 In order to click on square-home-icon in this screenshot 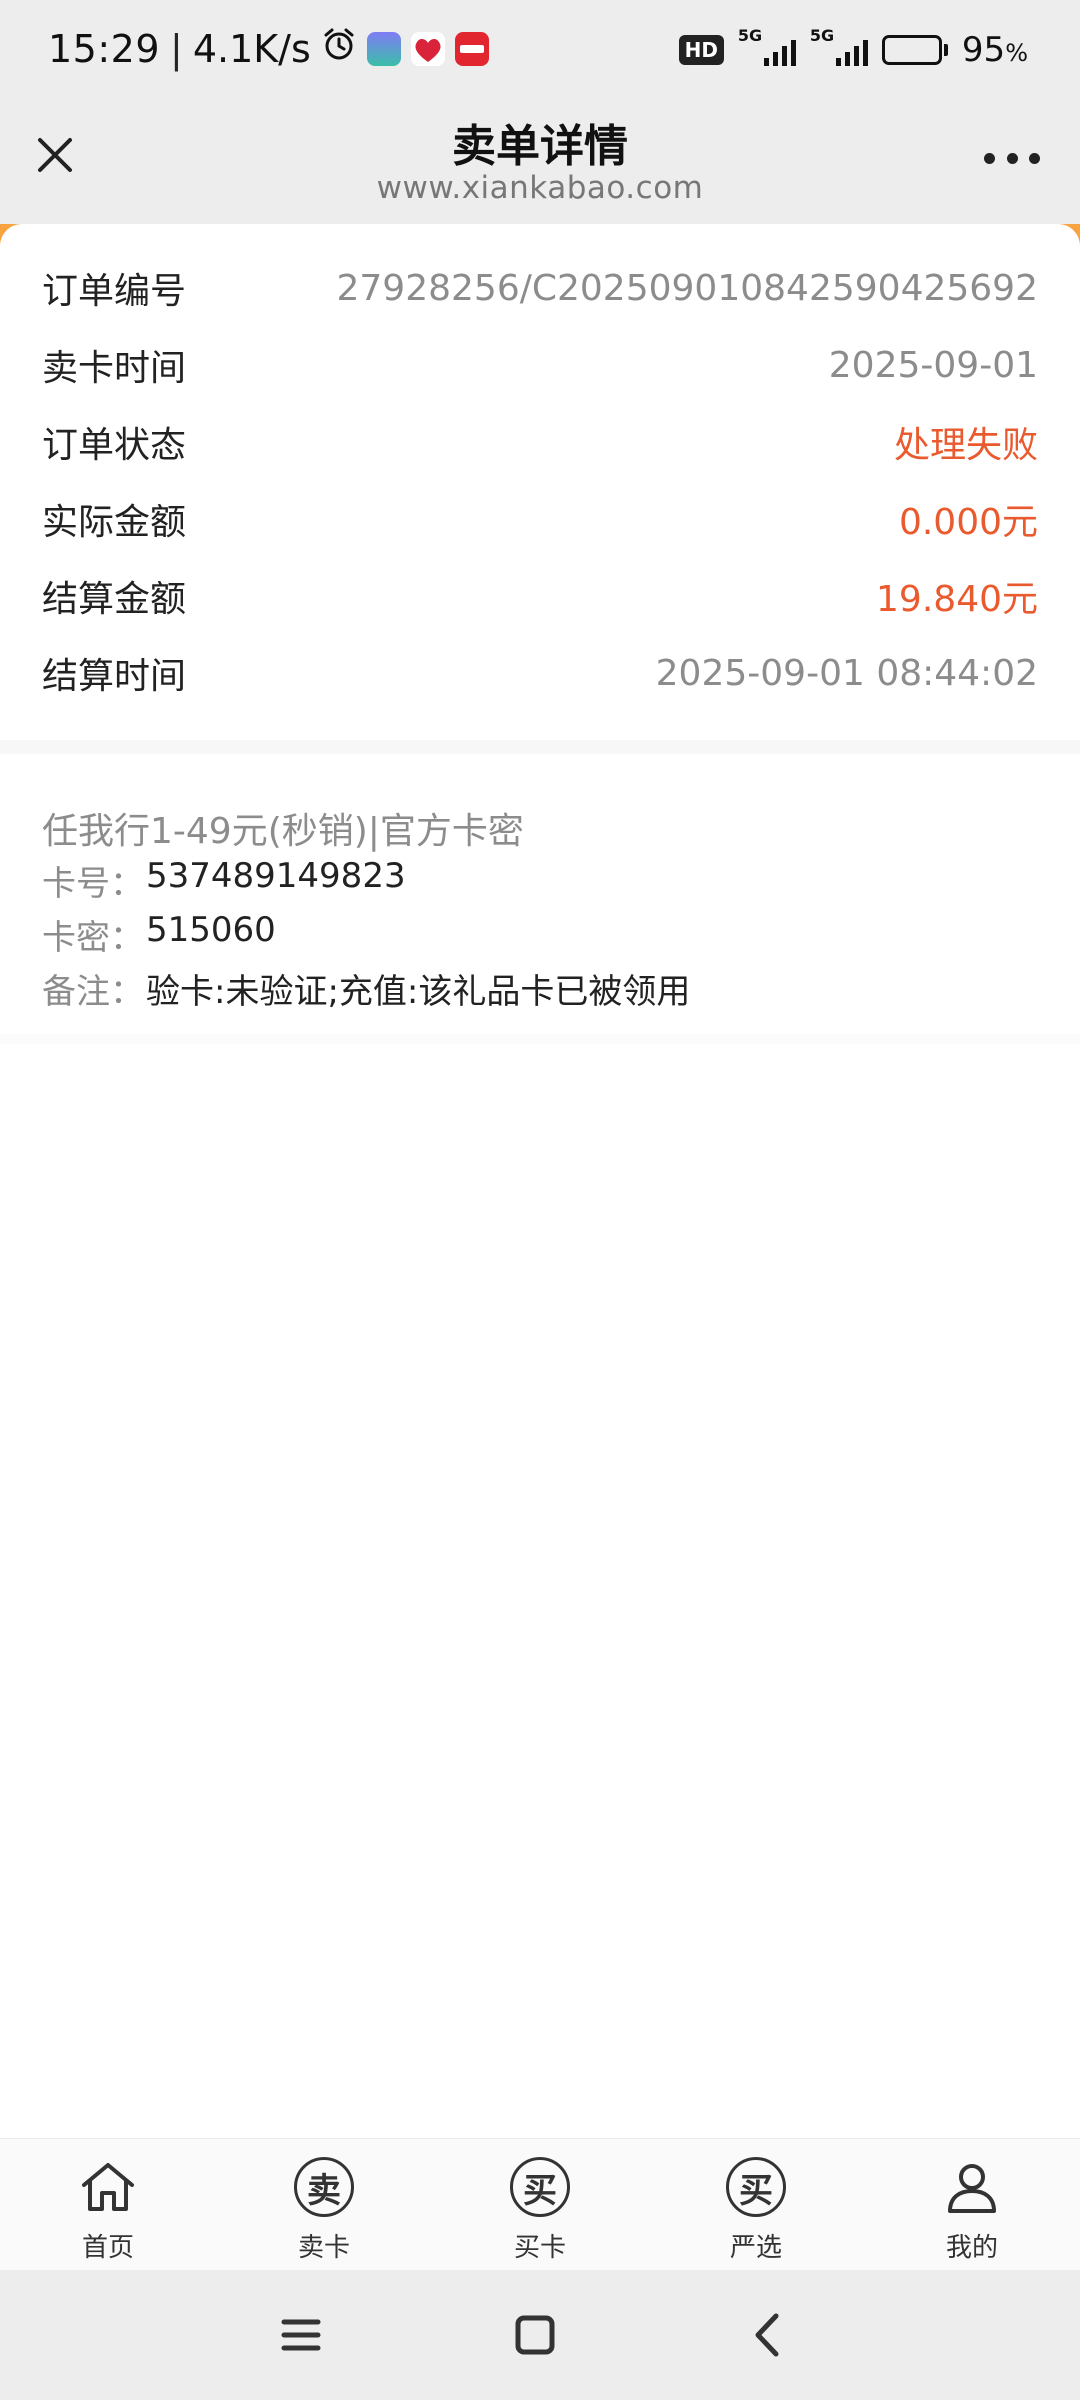, I will do `click(535, 2335)`.